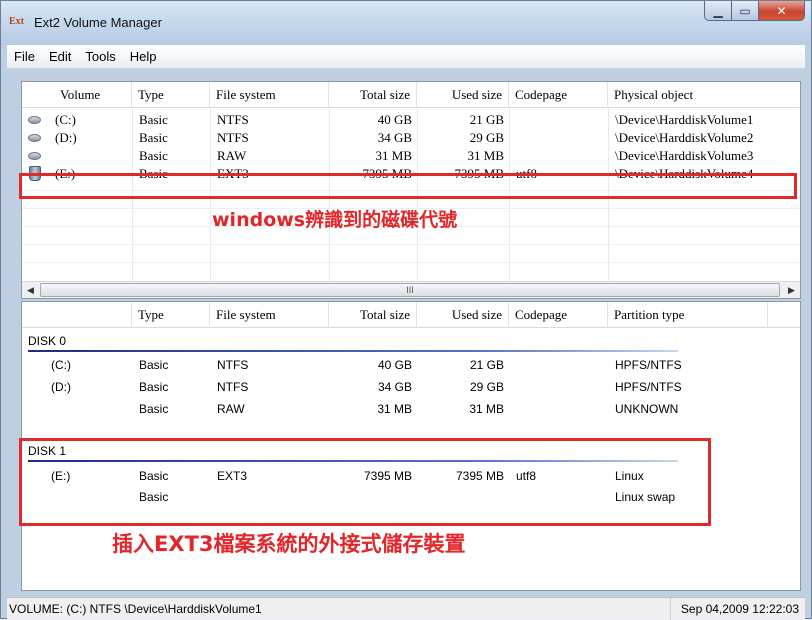 The height and width of the screenshot is (620, 812). I want to click on minimize-icon: ▁, so click(718, 10).